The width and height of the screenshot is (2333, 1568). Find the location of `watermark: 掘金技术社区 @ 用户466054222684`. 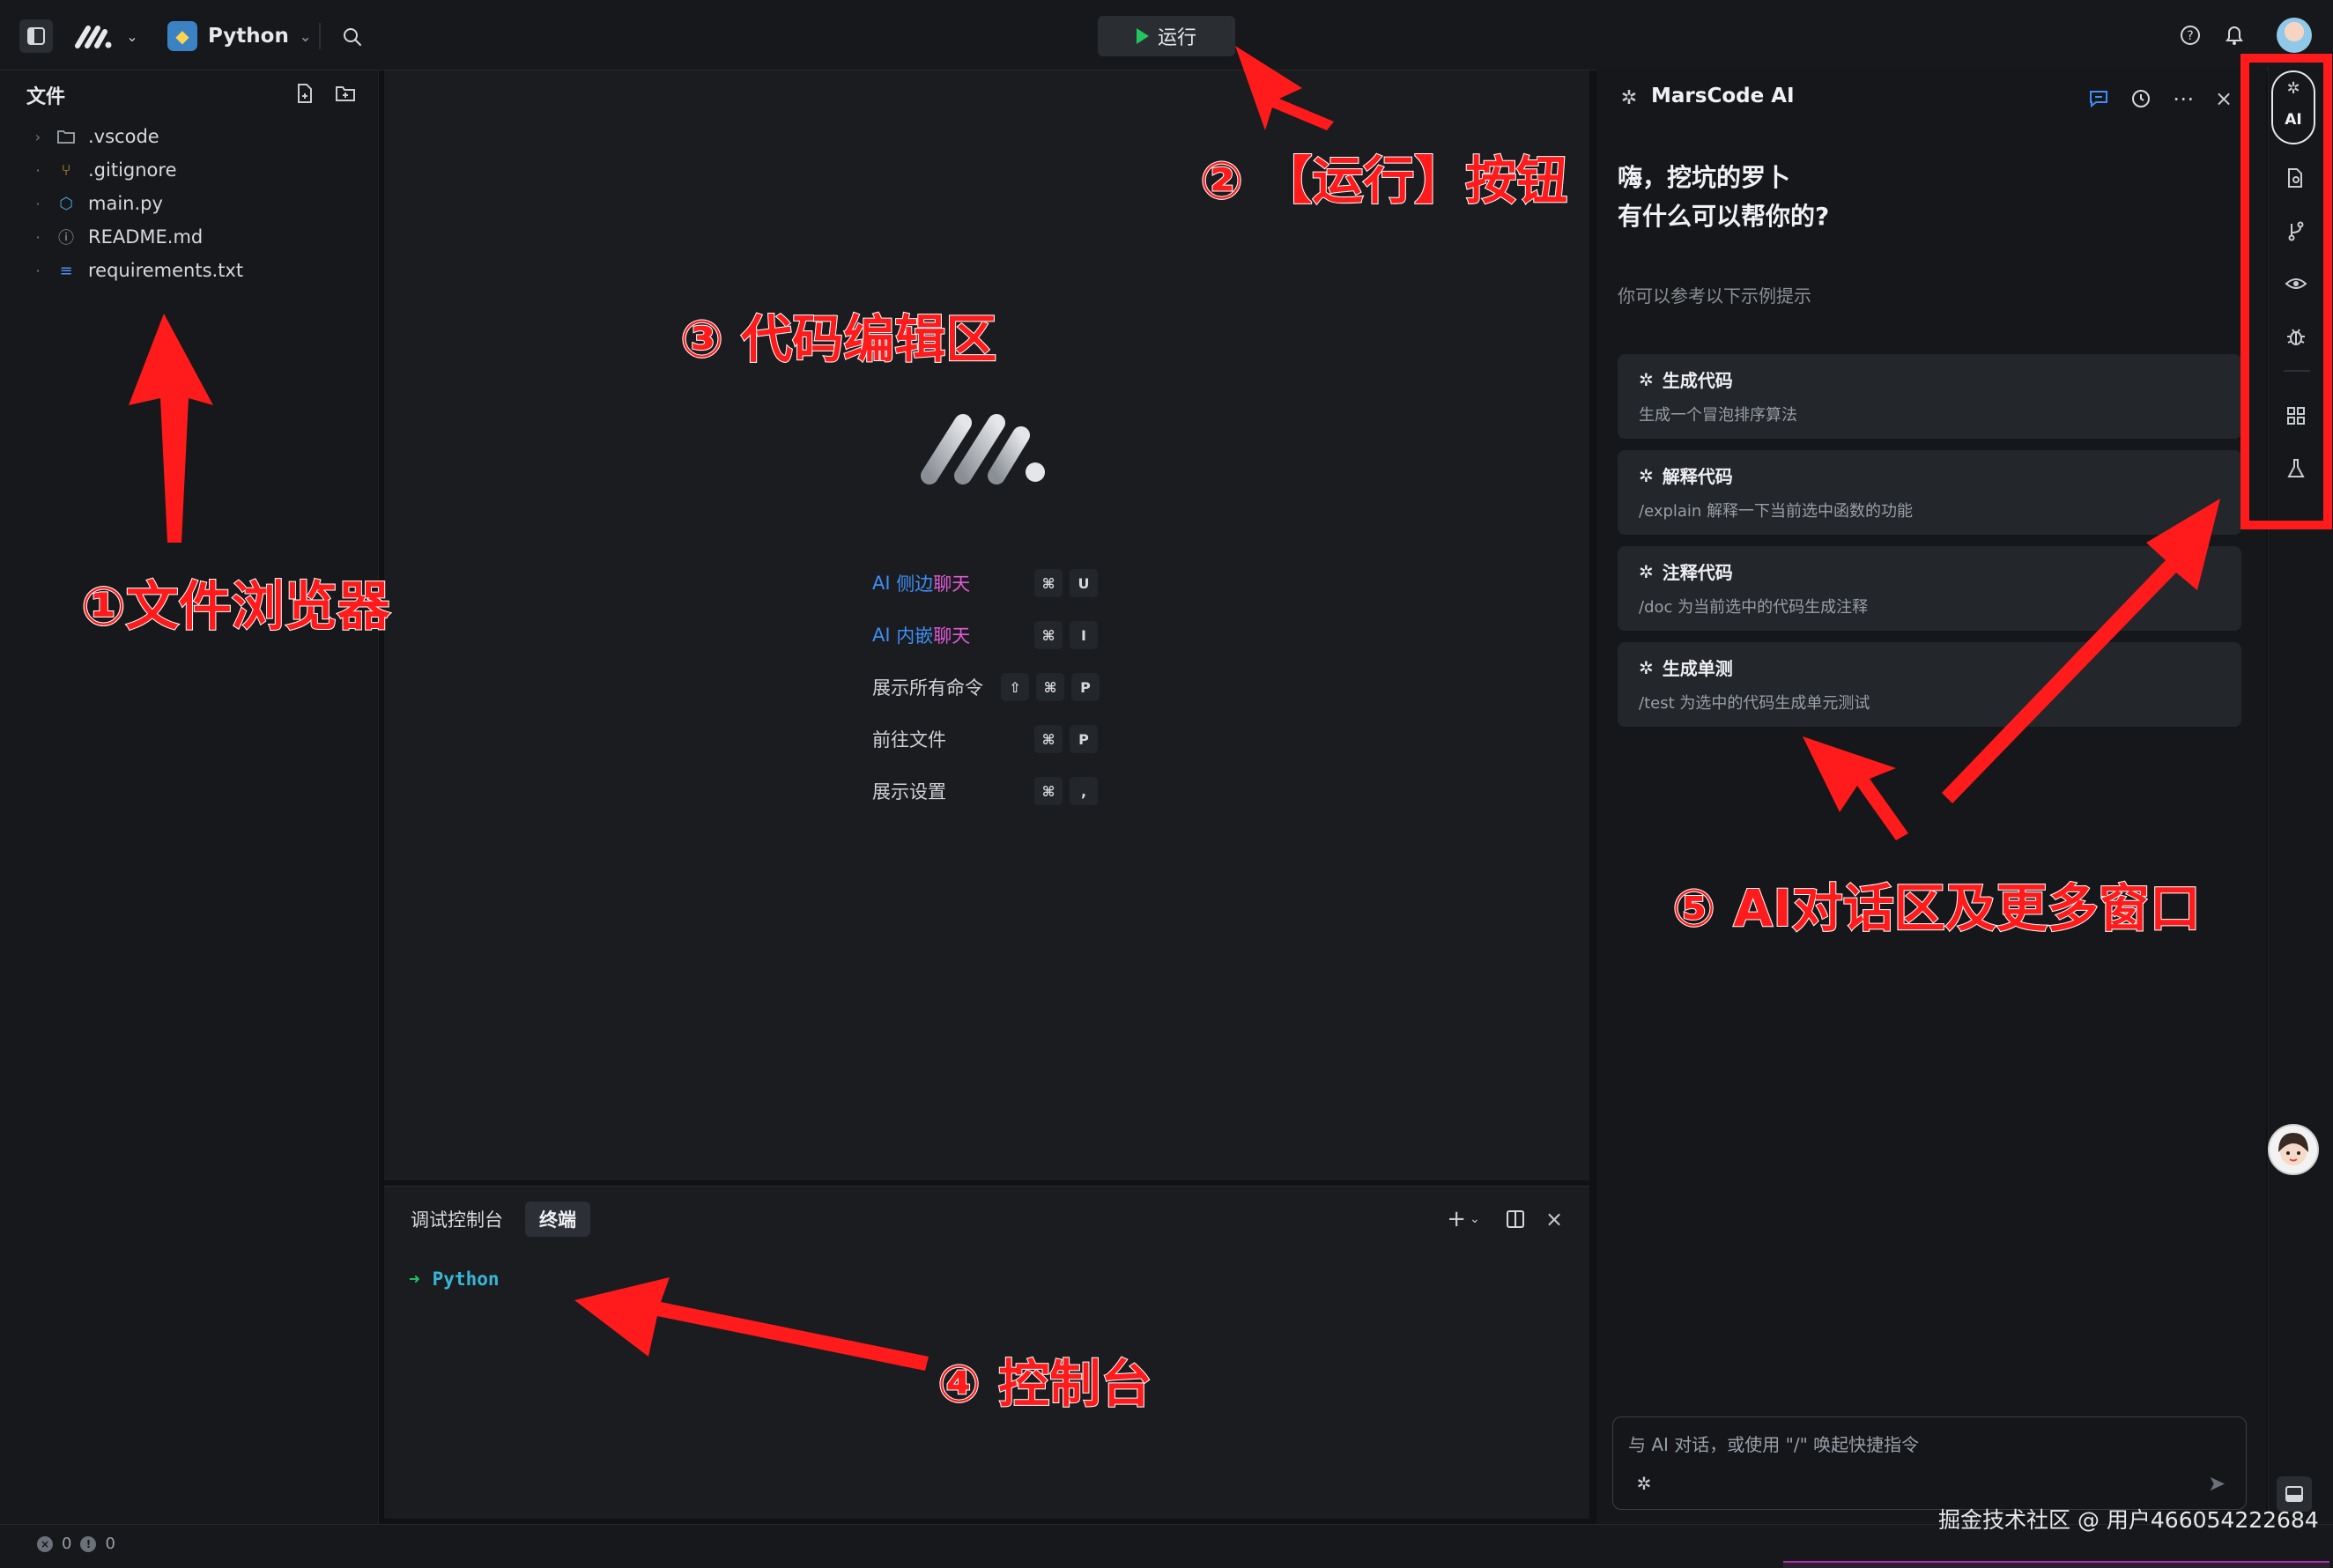

watermark: 掘金技术社区 @ 用户466054222684 is located at coordinates (2128, 1520).